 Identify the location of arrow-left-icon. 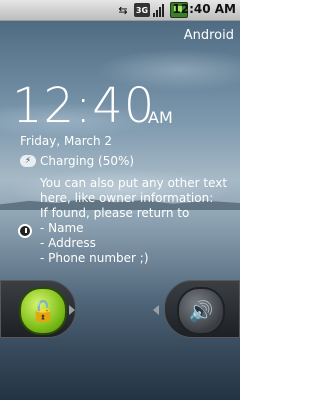
(156, 310).